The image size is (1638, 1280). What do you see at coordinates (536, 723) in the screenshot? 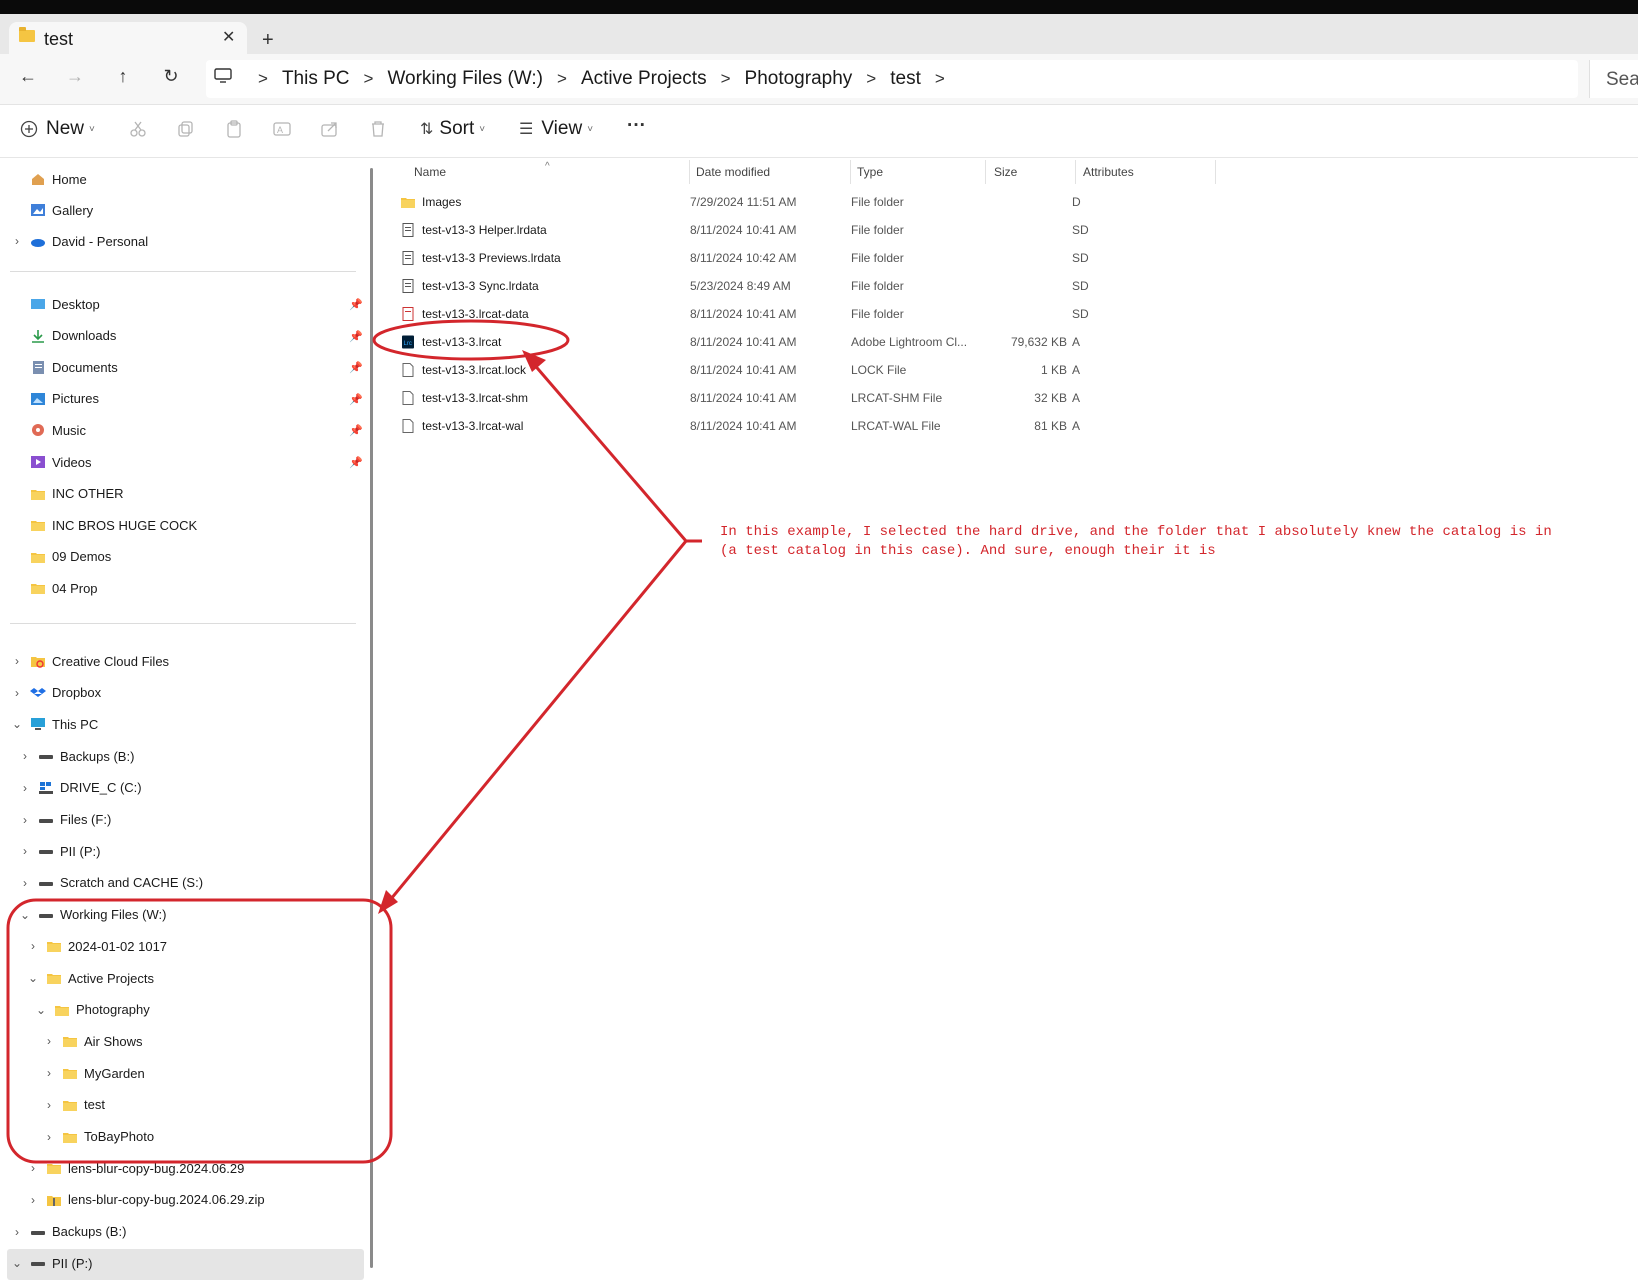
I see `arrow-to-tree` at bounding box center [536, 723].